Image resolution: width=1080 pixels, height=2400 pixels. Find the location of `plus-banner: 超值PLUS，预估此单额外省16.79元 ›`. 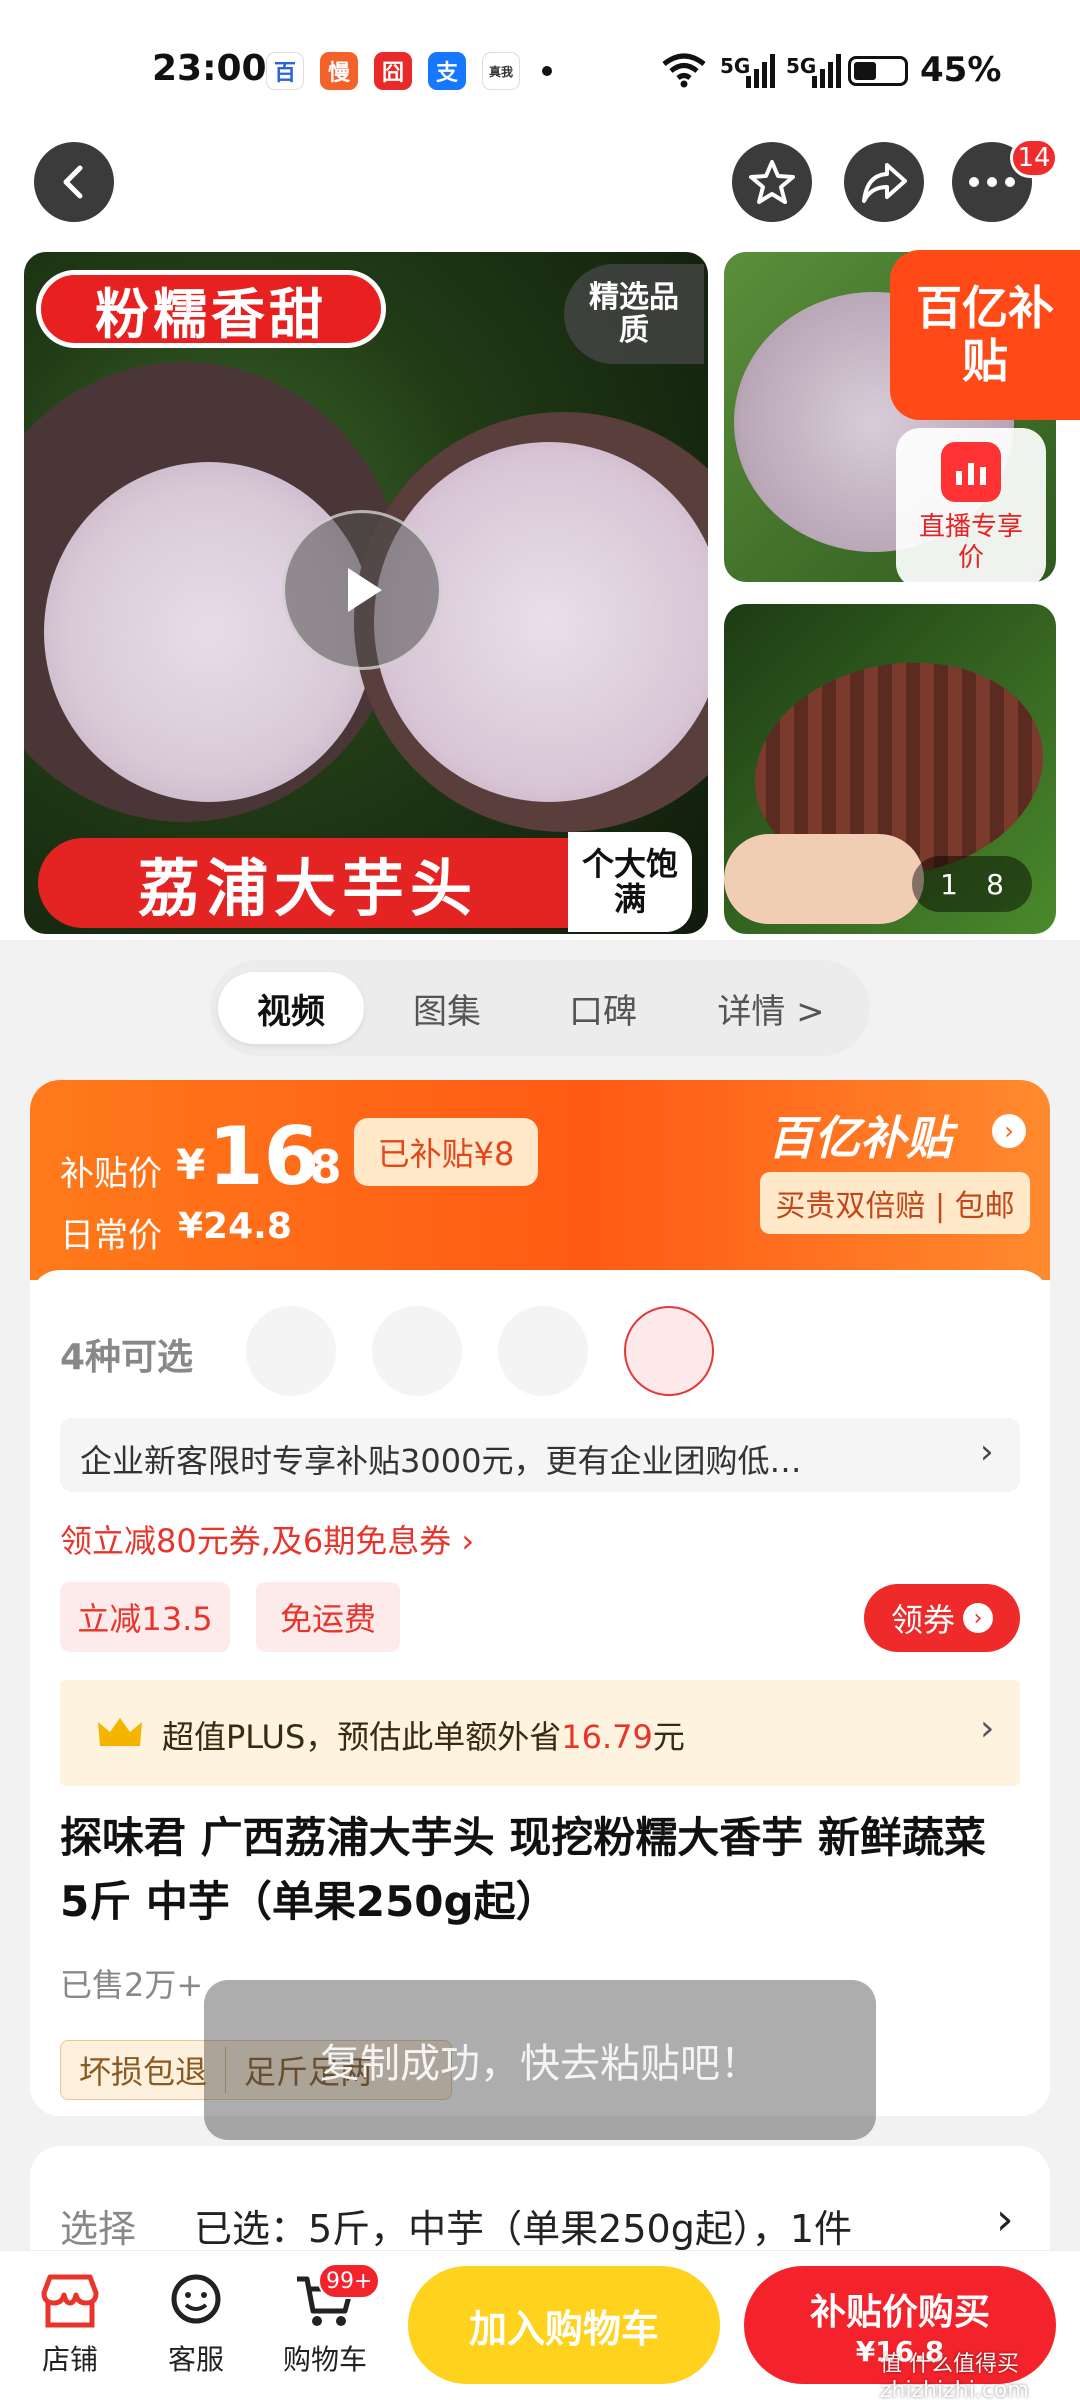

plus-banner: 超值PLUS，预估此单额外省16.79元 › is located at coordinates (540, 1733).